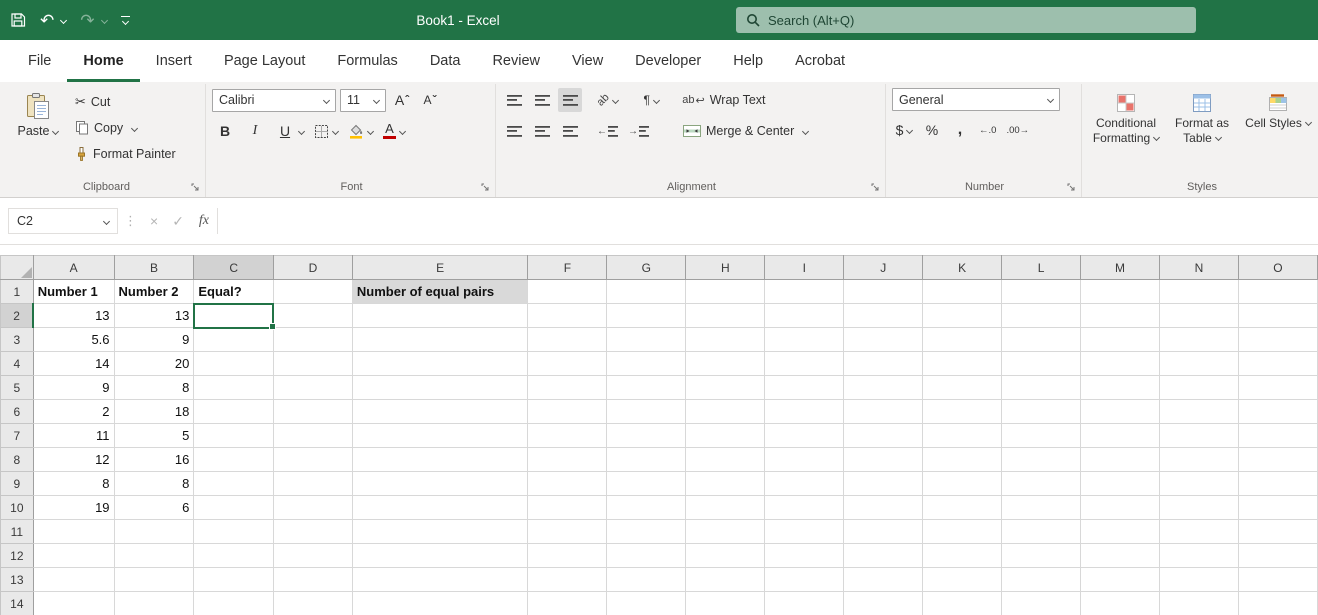 This screenshot has height=615, width=1318. I want to click on increase-decimal-button: ←.0, so click(987, 130).